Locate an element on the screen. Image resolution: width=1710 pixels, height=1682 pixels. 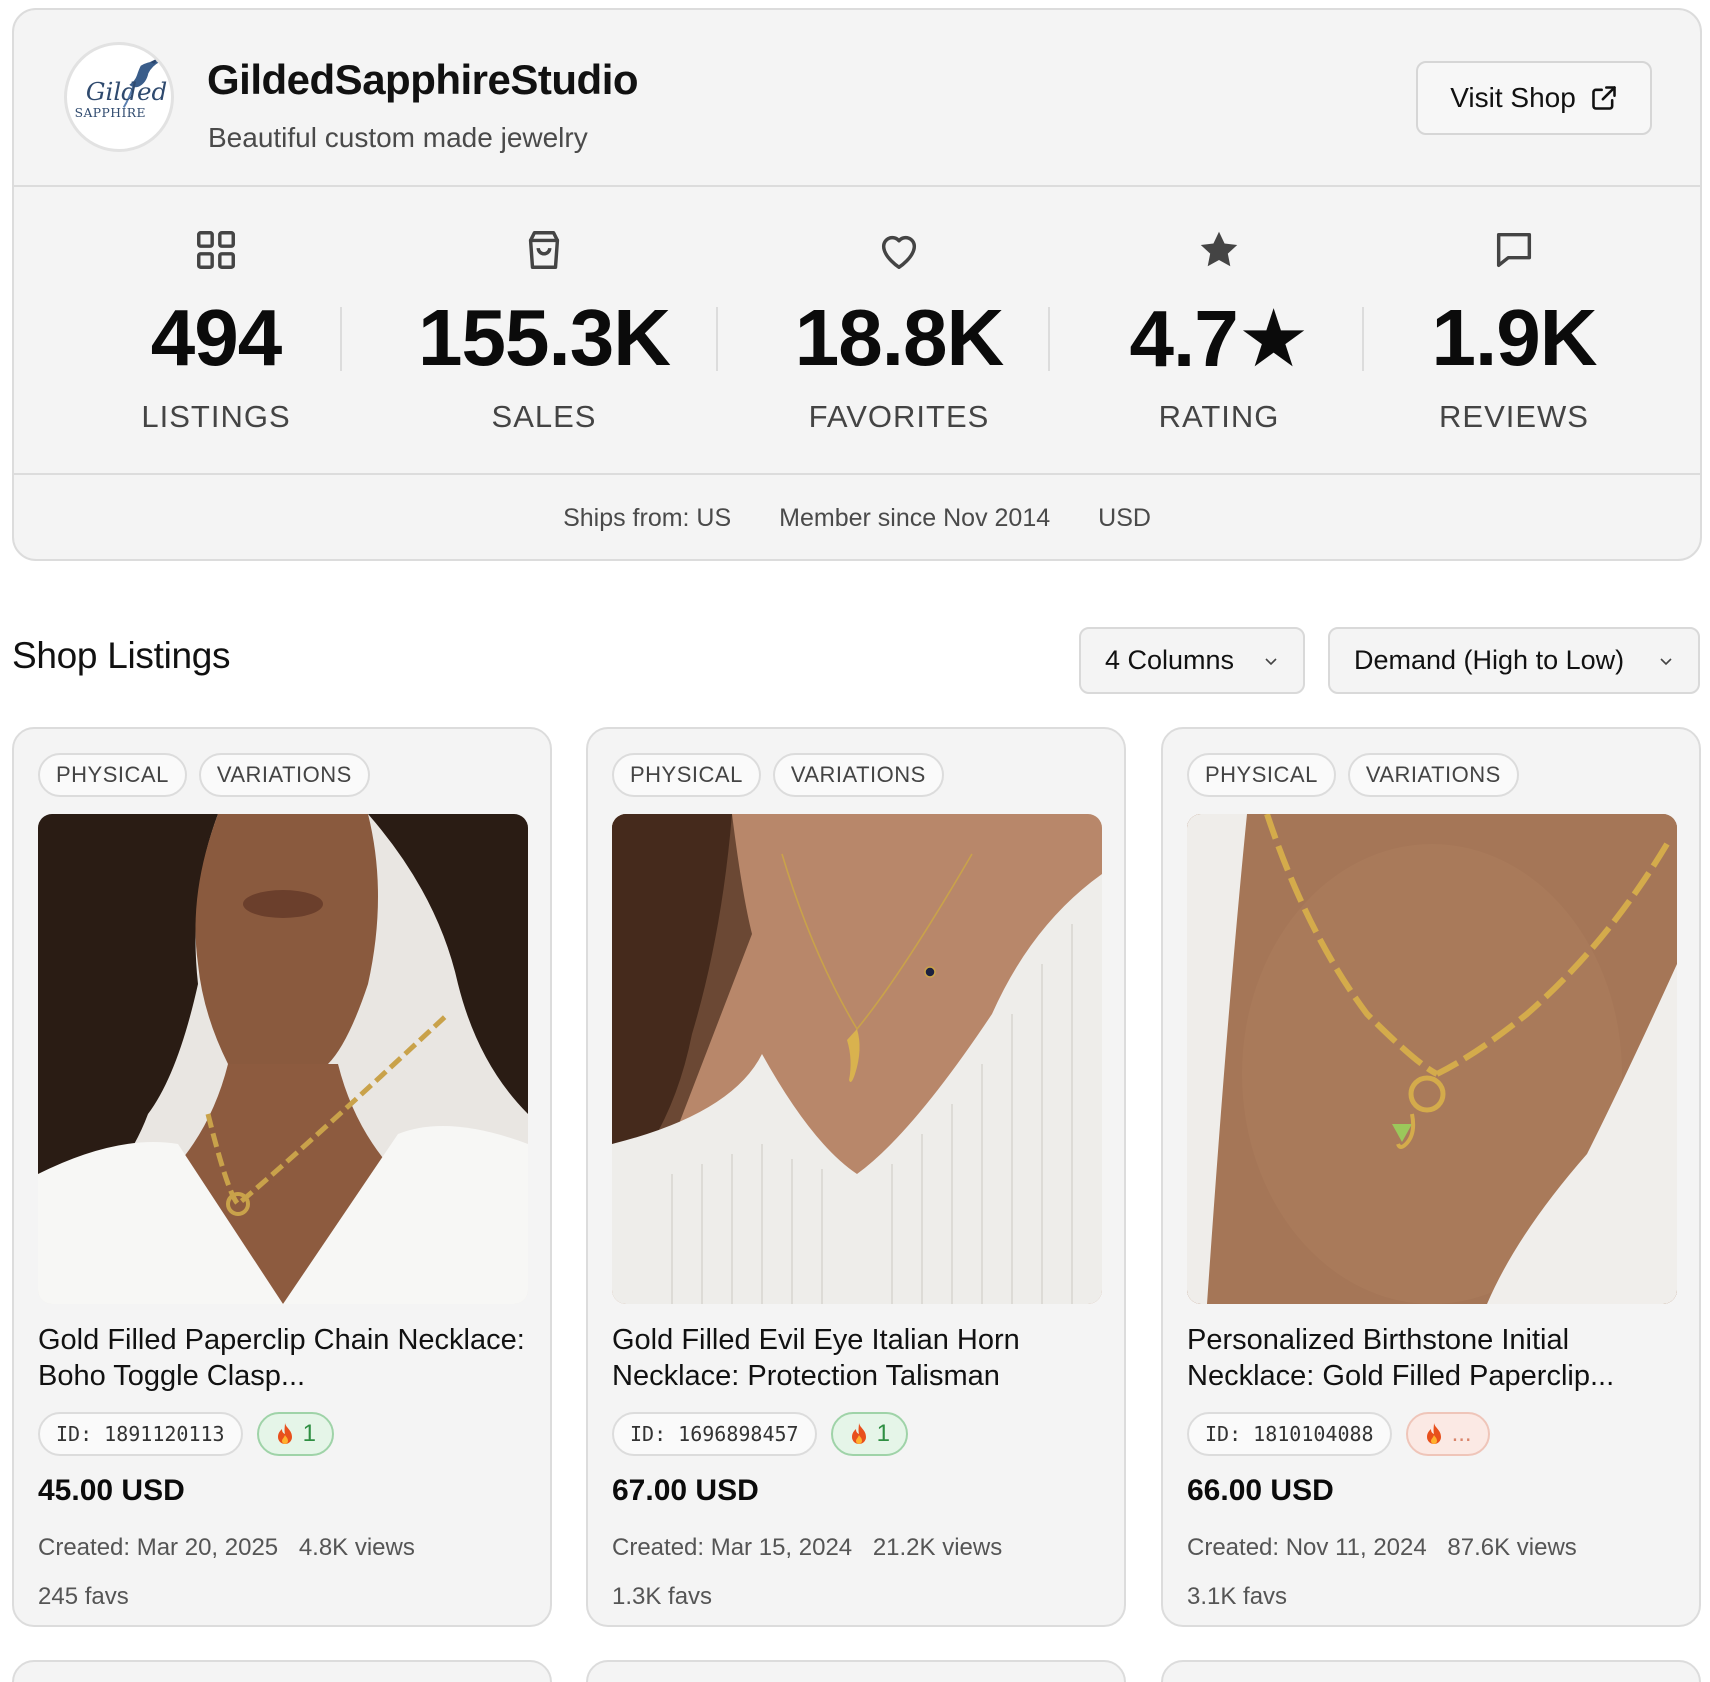
listing-created: Created: Nov 11, 2024 is located at coordinates (1307, 1547).